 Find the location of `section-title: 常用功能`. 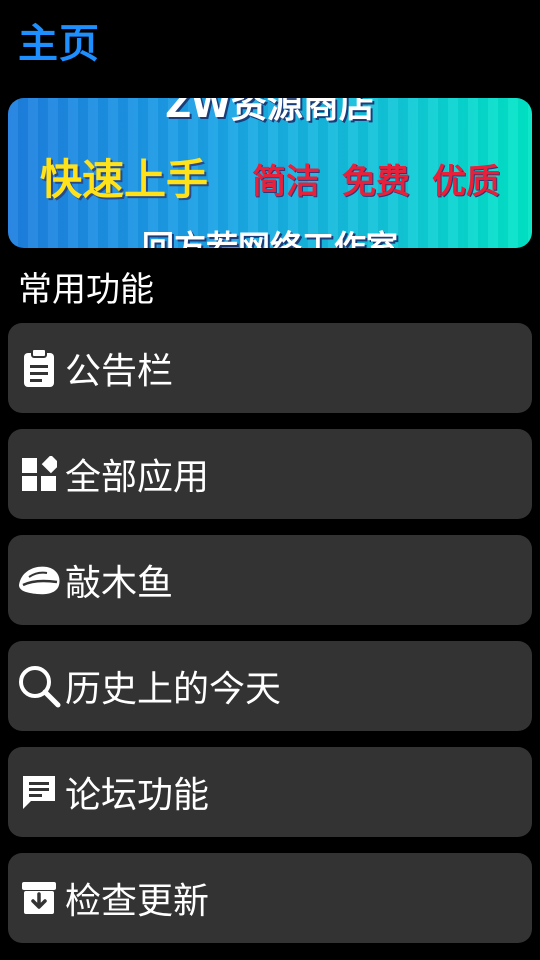

section-title: 常用功能 is located at coordinates (86, 290).